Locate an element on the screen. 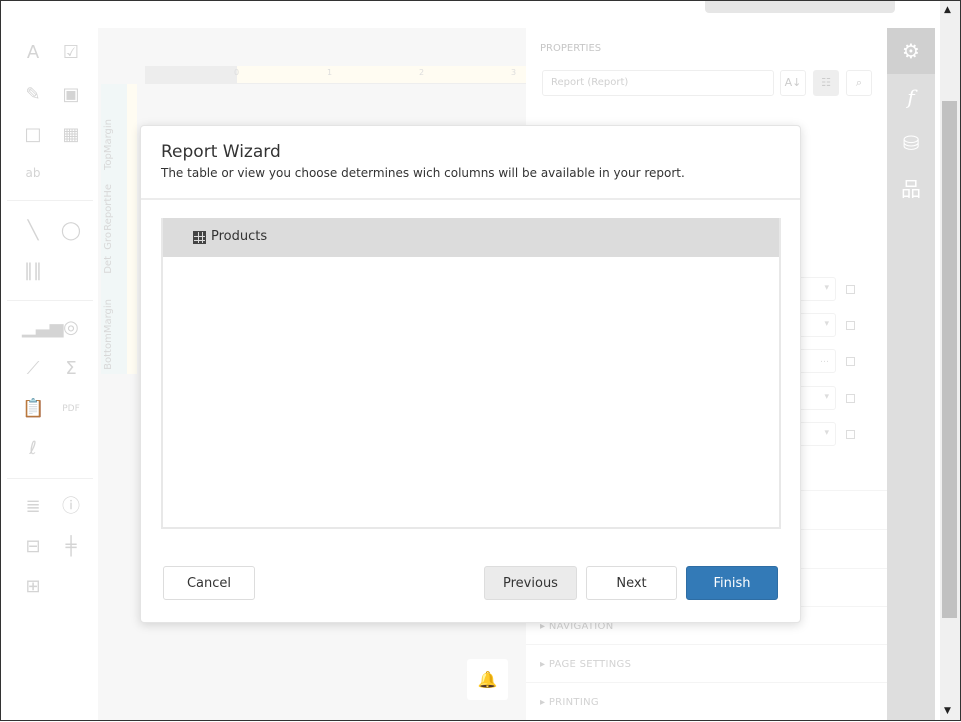  section-printing: ▸ PRINTING is located at coordinates (706, 702).